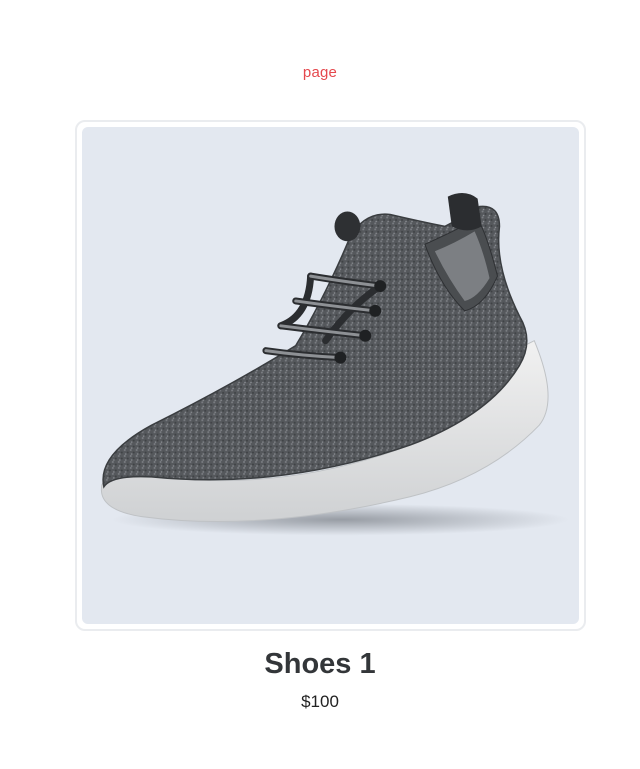 The image size is (640, 769). I want to click on product-price: $100, so click(320, 701).